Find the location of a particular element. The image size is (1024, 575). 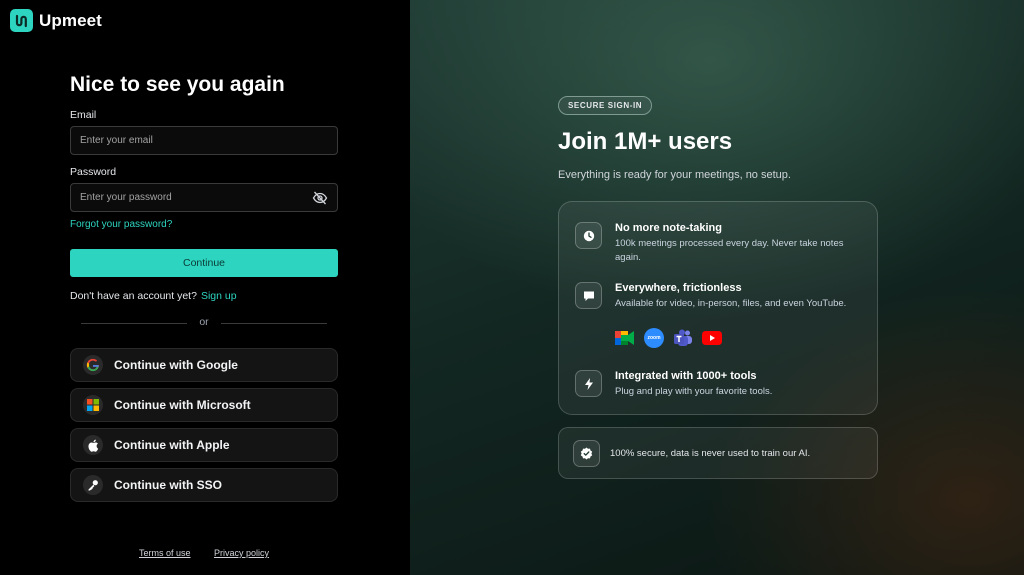

divider-line-right is located at coordinates (274, 323).